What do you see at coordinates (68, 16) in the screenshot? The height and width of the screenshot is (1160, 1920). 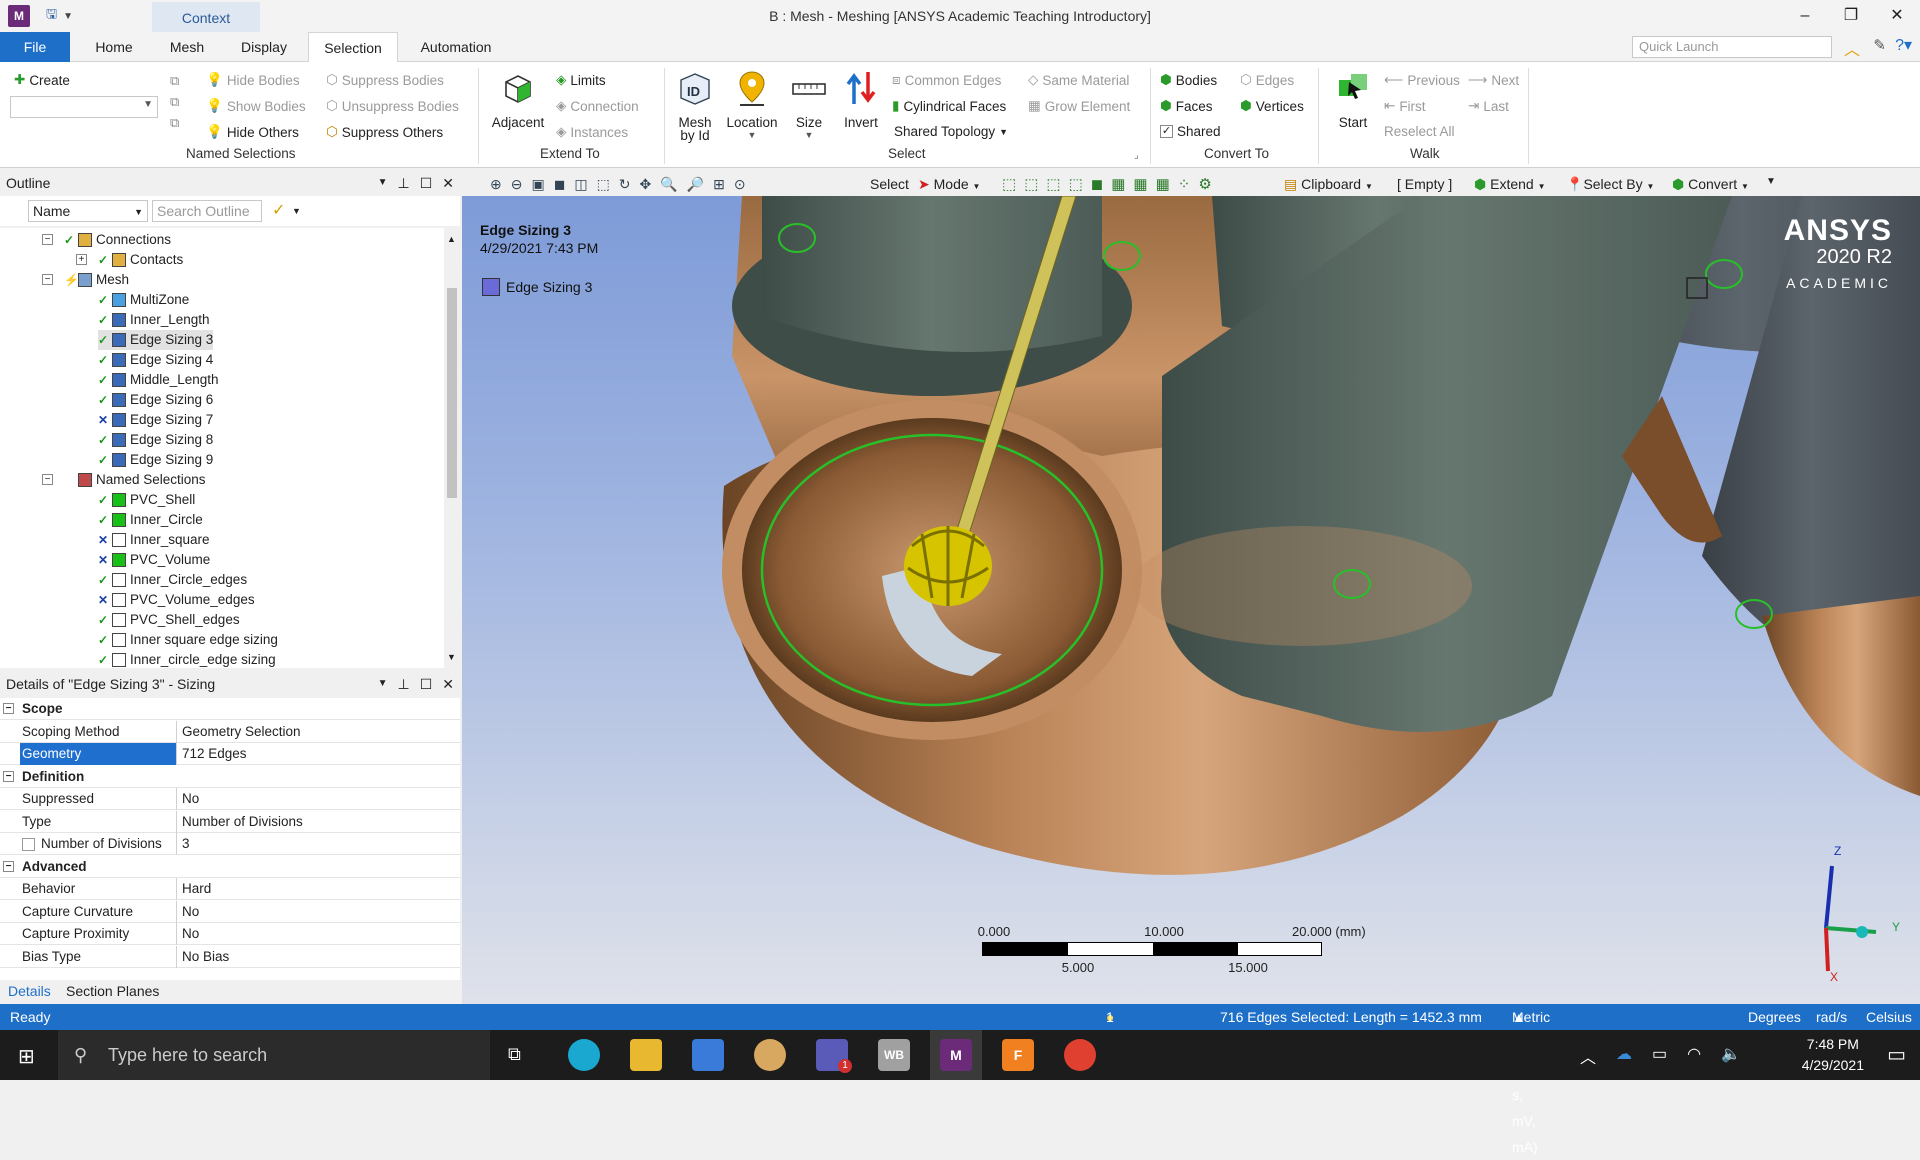 I see `quick-access-dropdown-icon: ▼` at bounding box center [68, 16].